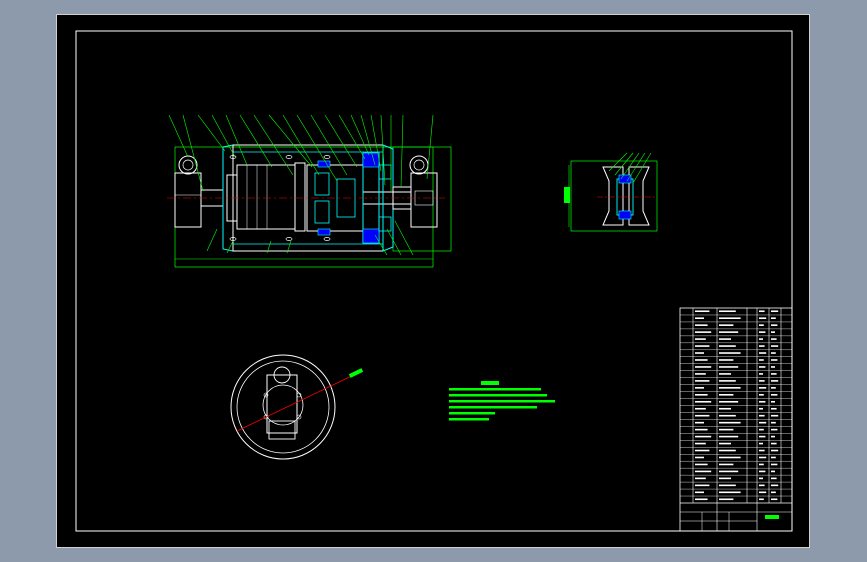  I want to click on end-view-dim-text-box, so click(356, 373).